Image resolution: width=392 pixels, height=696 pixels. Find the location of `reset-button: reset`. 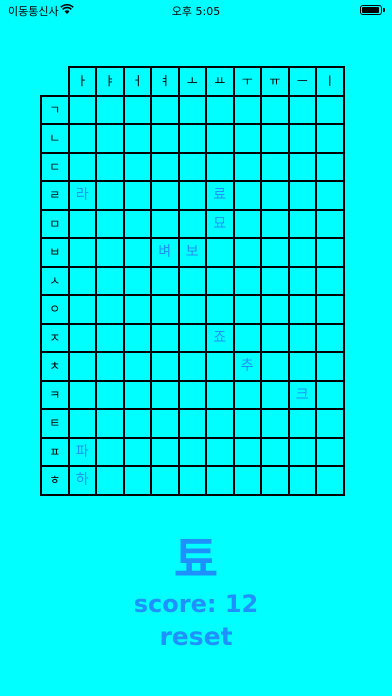

reset-button: reset is located at coordinates (196, 636).